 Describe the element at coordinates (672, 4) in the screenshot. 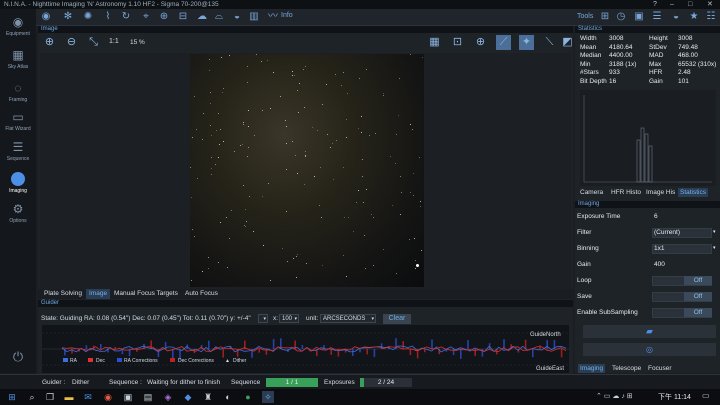

I see `minimize-button: –` at that location.